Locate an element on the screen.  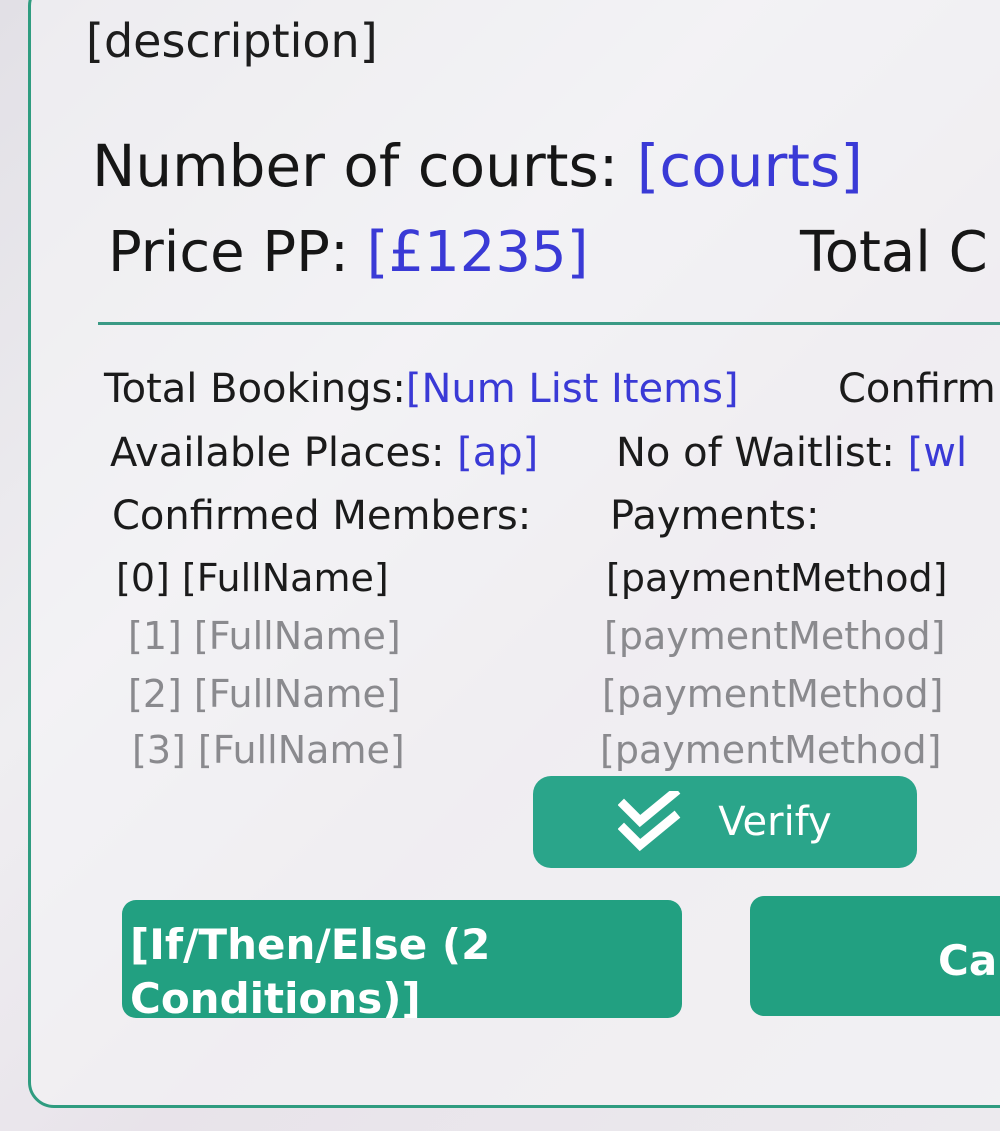
member-index: [0] is located at coordinates (143, 578).